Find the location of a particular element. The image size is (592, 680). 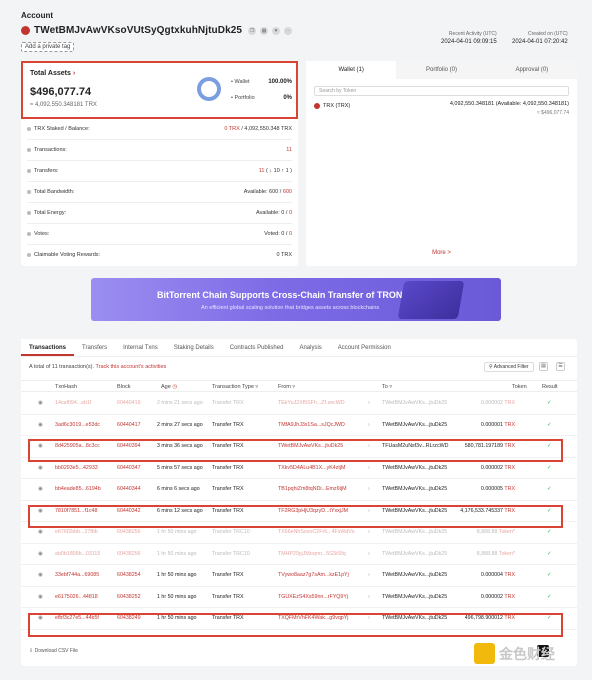

txn-hash: bb4eade85...6194b is located at coordinates (78, 490).